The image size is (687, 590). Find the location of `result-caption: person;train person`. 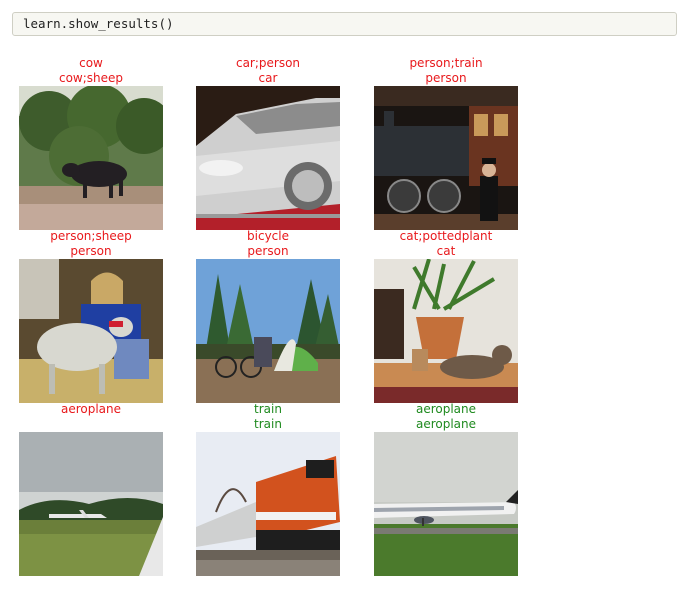

result-caption: person;train person is located at coordinates (446, 71).